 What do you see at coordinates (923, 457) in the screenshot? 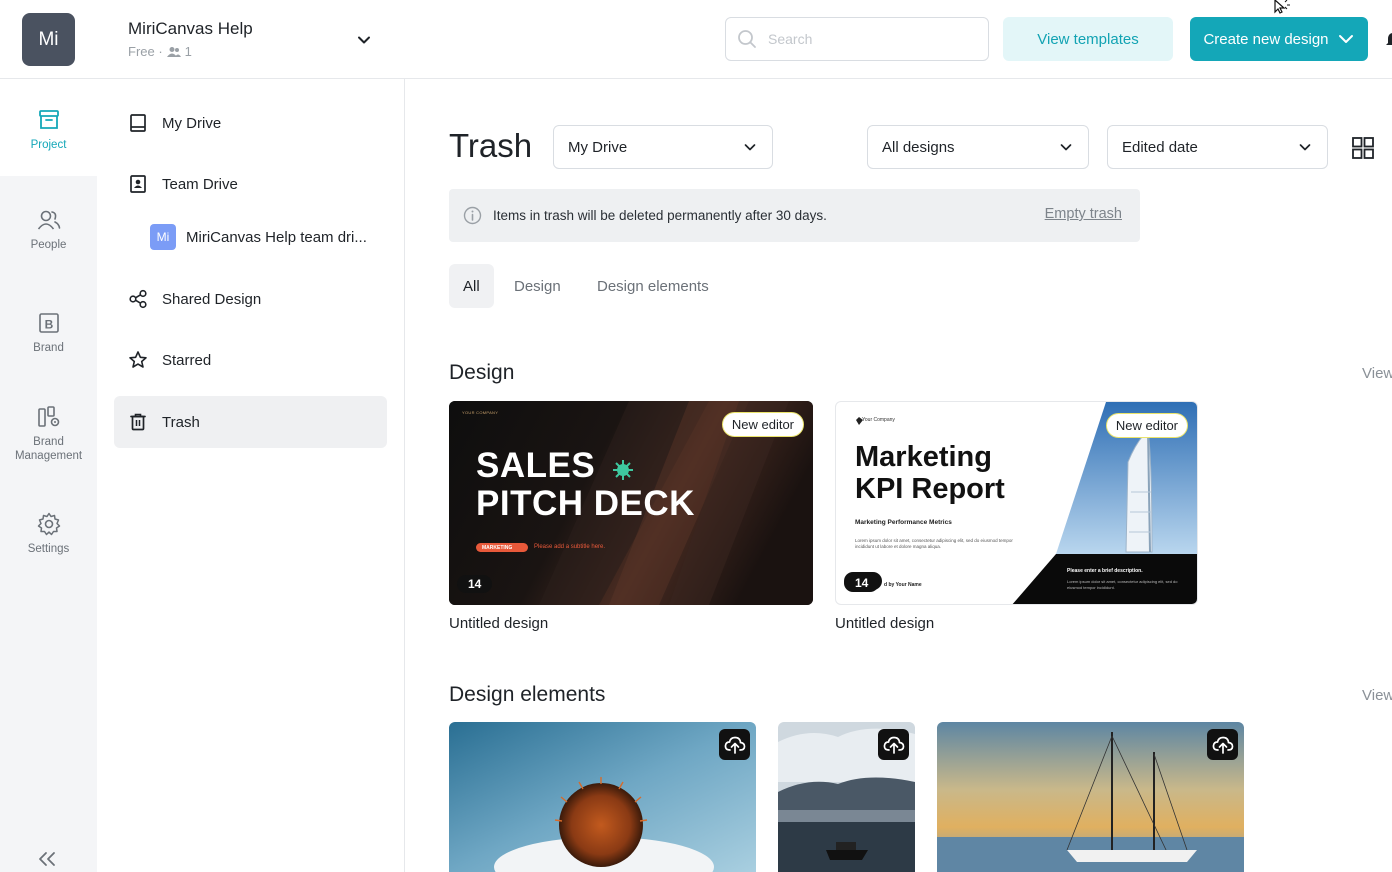
I see `thumb-headline-line1: Marketing` at bounding box center [923, 457].